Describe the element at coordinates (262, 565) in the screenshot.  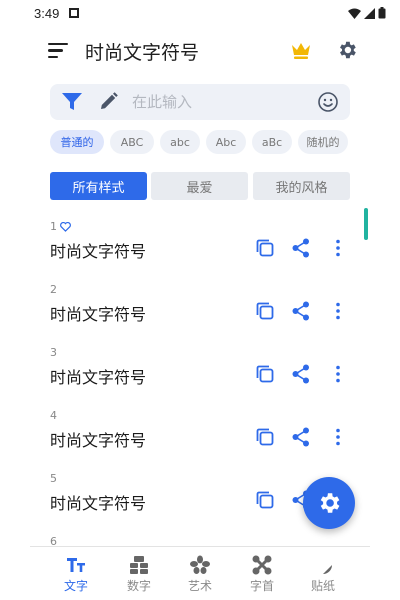
I see `initials-icon` at that location.